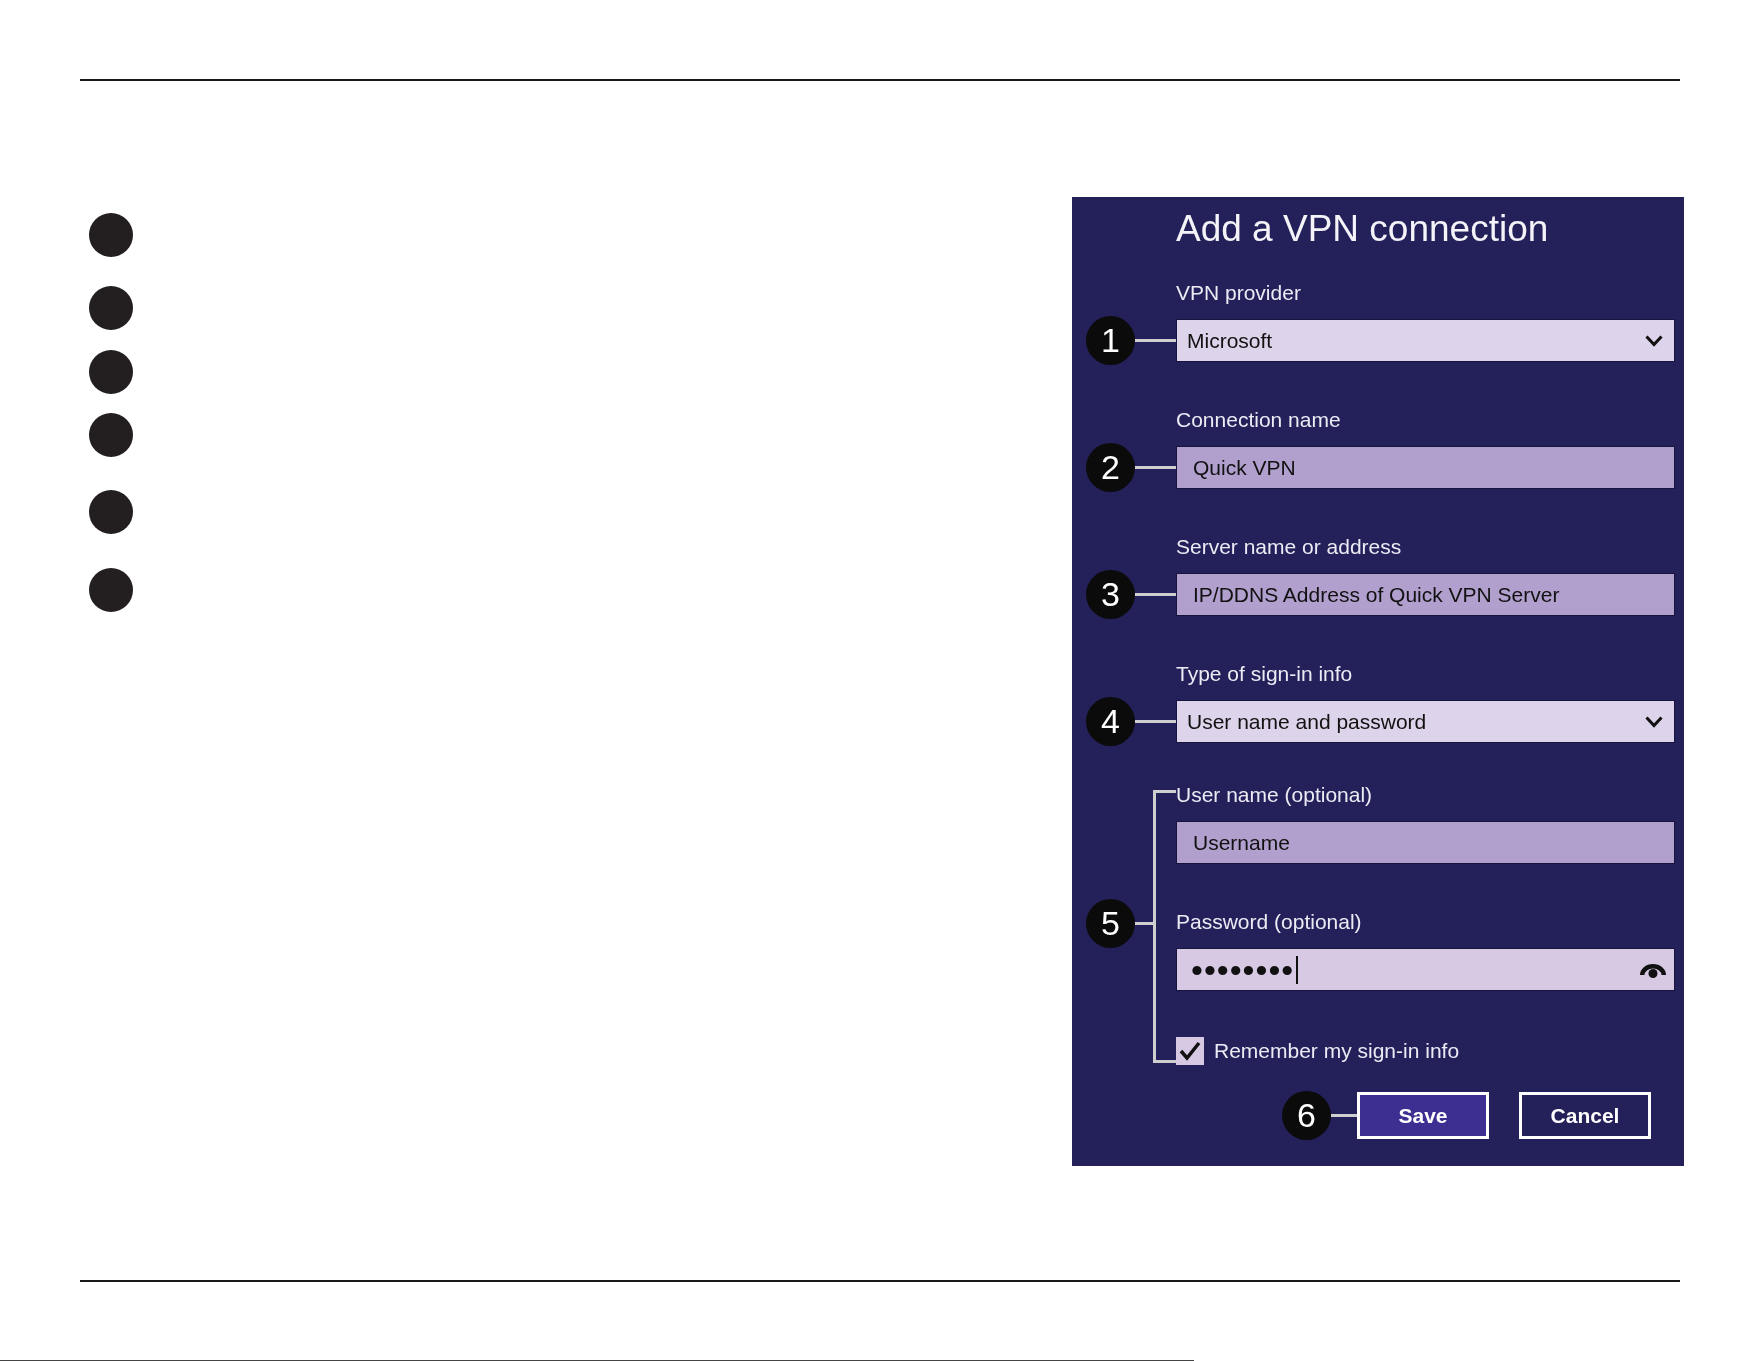  Describe the element at coordinates (1110, 340) in the screenshot. I see `callout-number: 1` at that location.